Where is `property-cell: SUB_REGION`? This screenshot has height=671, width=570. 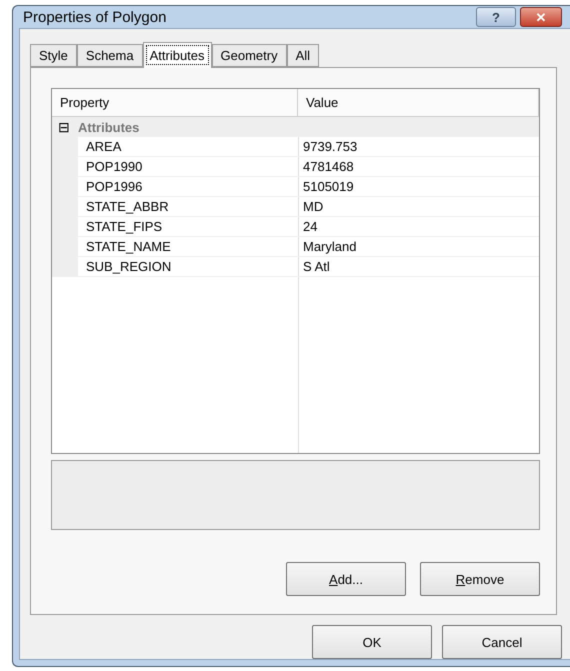
property-cell: SUB_REGION is located at coordinates (175, 267).